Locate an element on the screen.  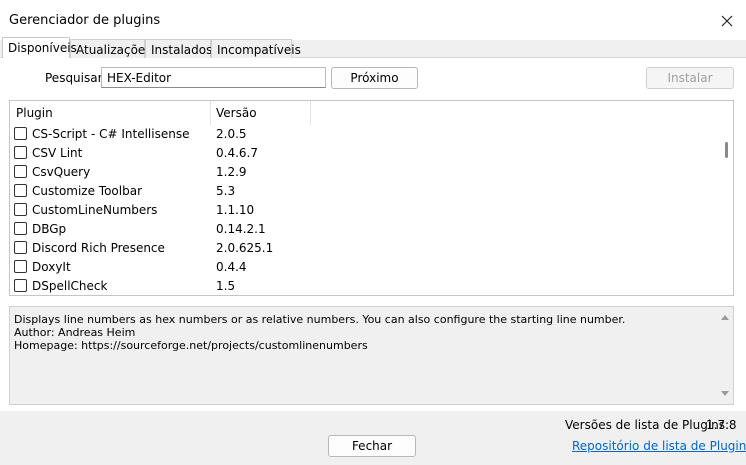
plugin-version: 5.3 is located at coordinates (226, 191).